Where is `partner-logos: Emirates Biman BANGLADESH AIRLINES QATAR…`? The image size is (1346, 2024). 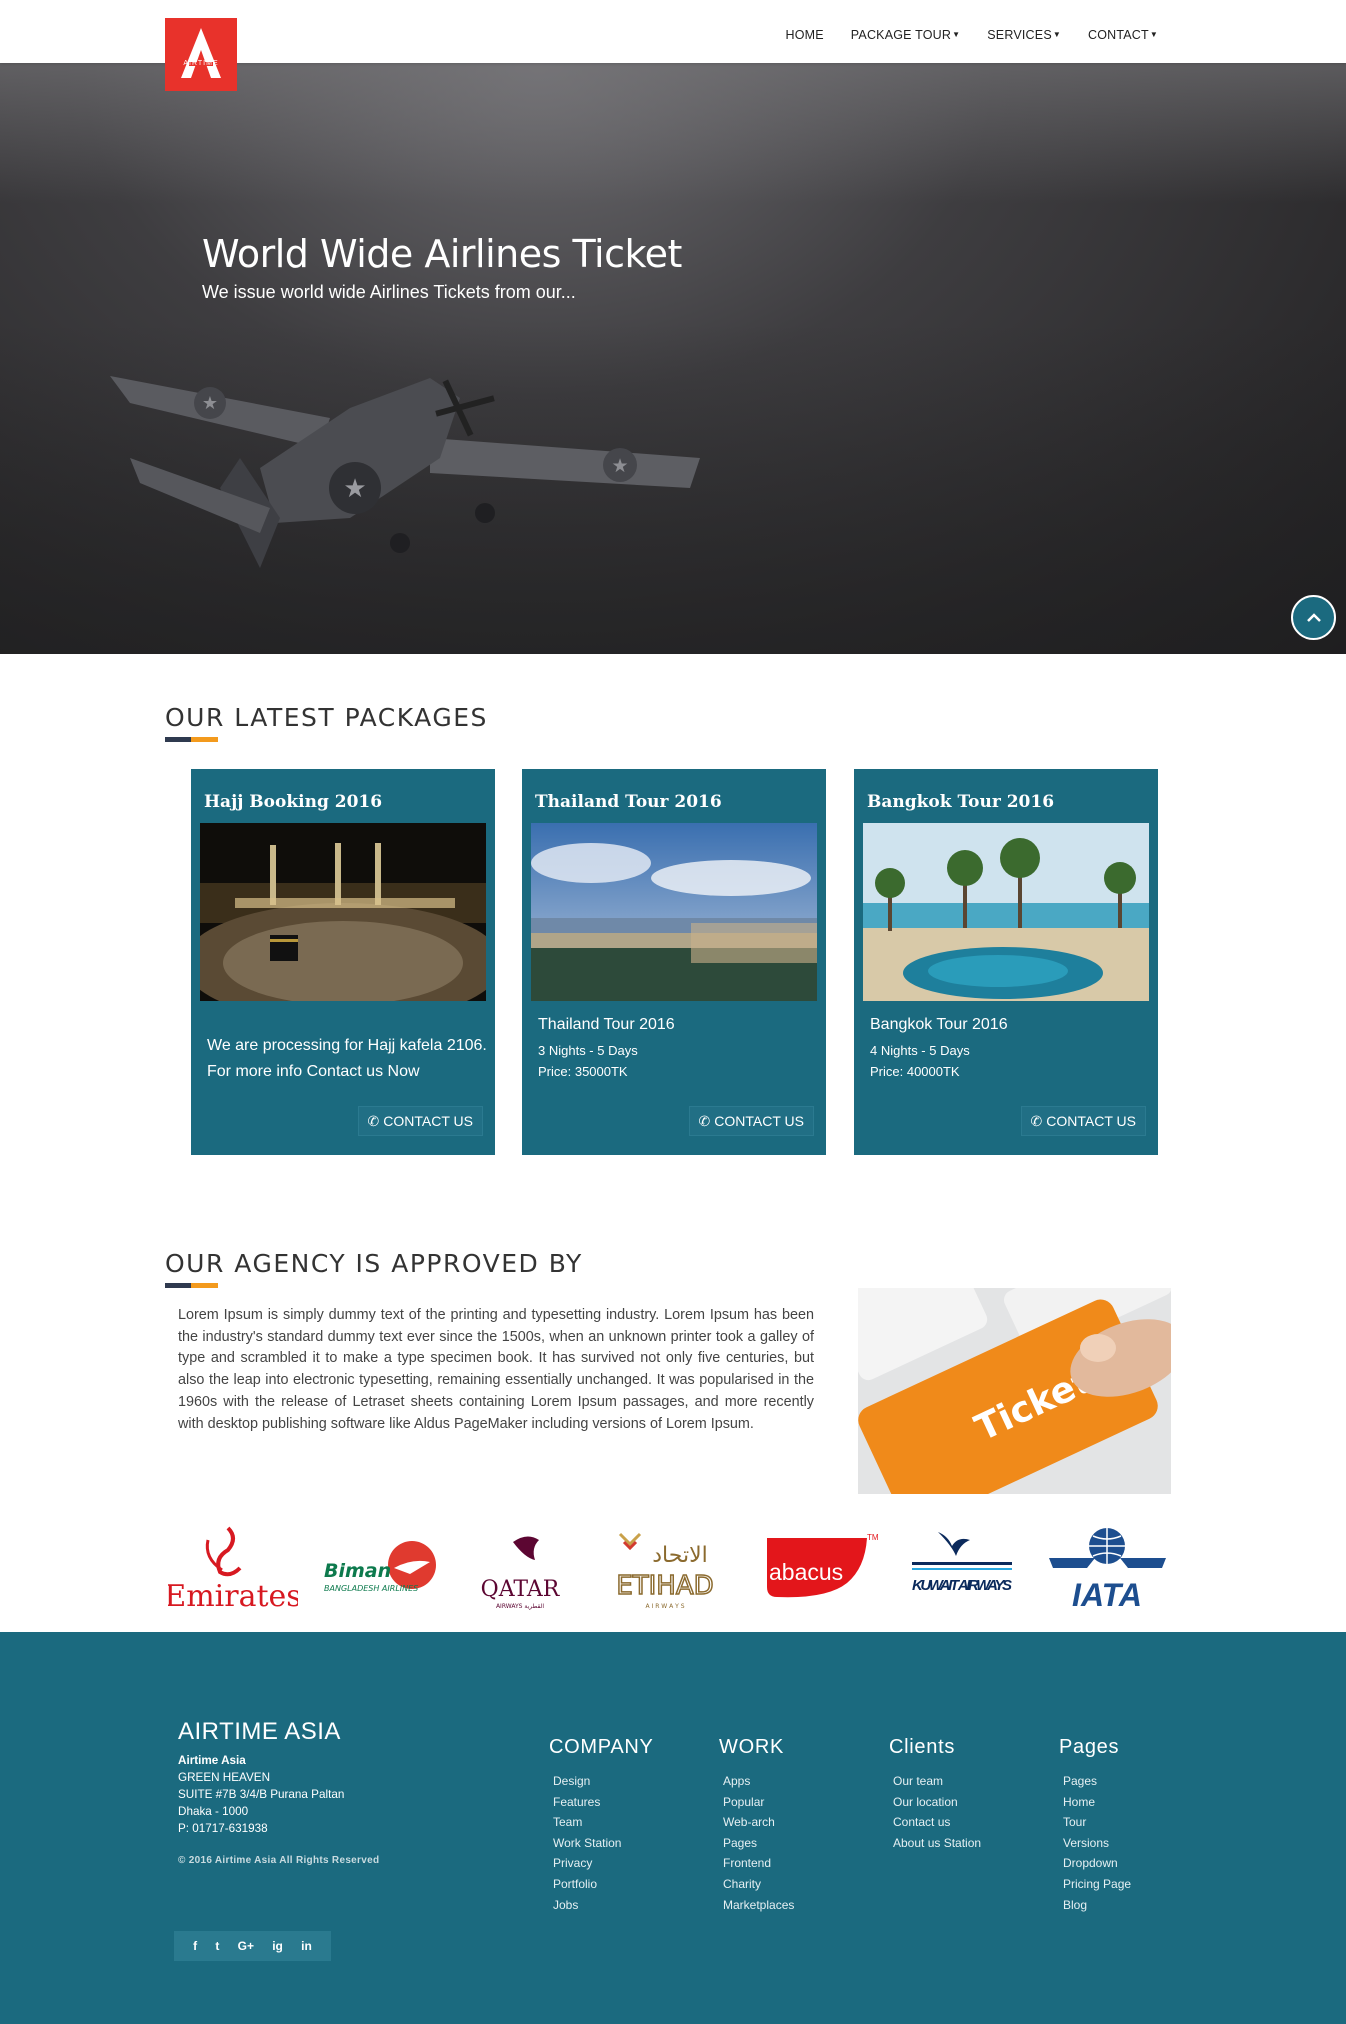
partner-logos: Emirates Biman BANGLADESH AIRLINES QATAR… is located at coordinates (670, 1570).